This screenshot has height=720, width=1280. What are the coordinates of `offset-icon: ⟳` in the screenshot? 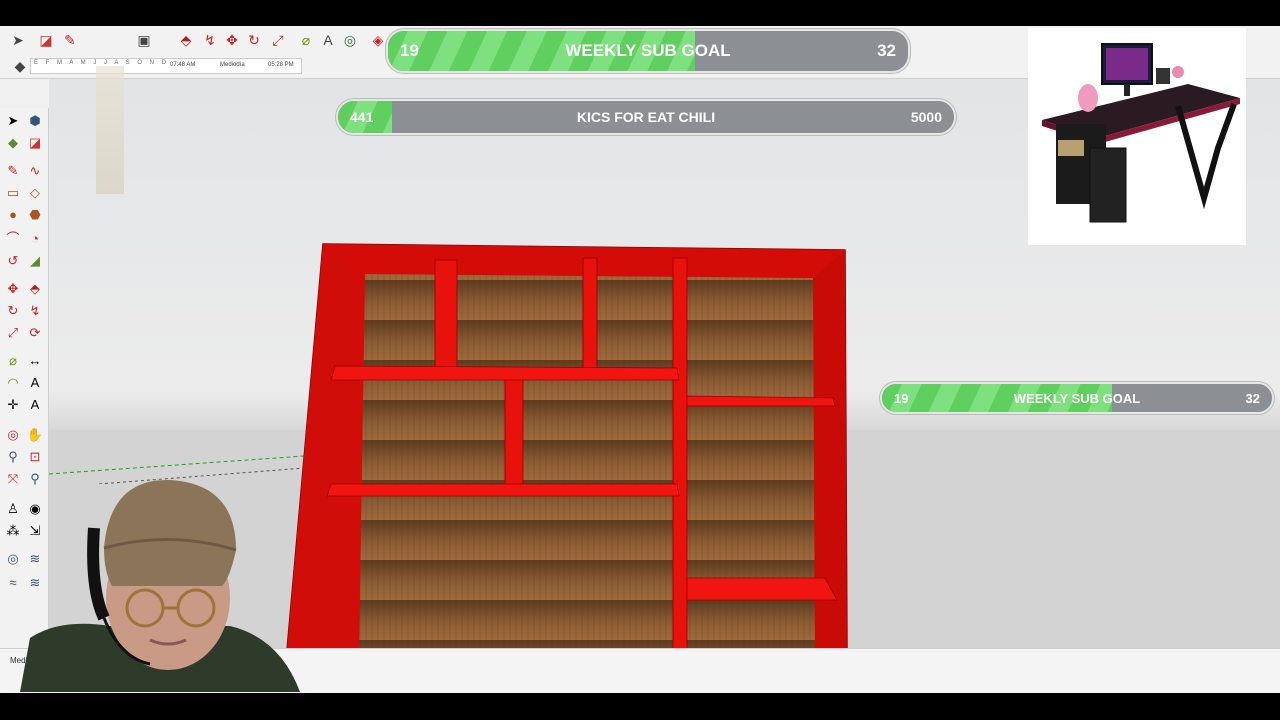 It's located at (35, 333).